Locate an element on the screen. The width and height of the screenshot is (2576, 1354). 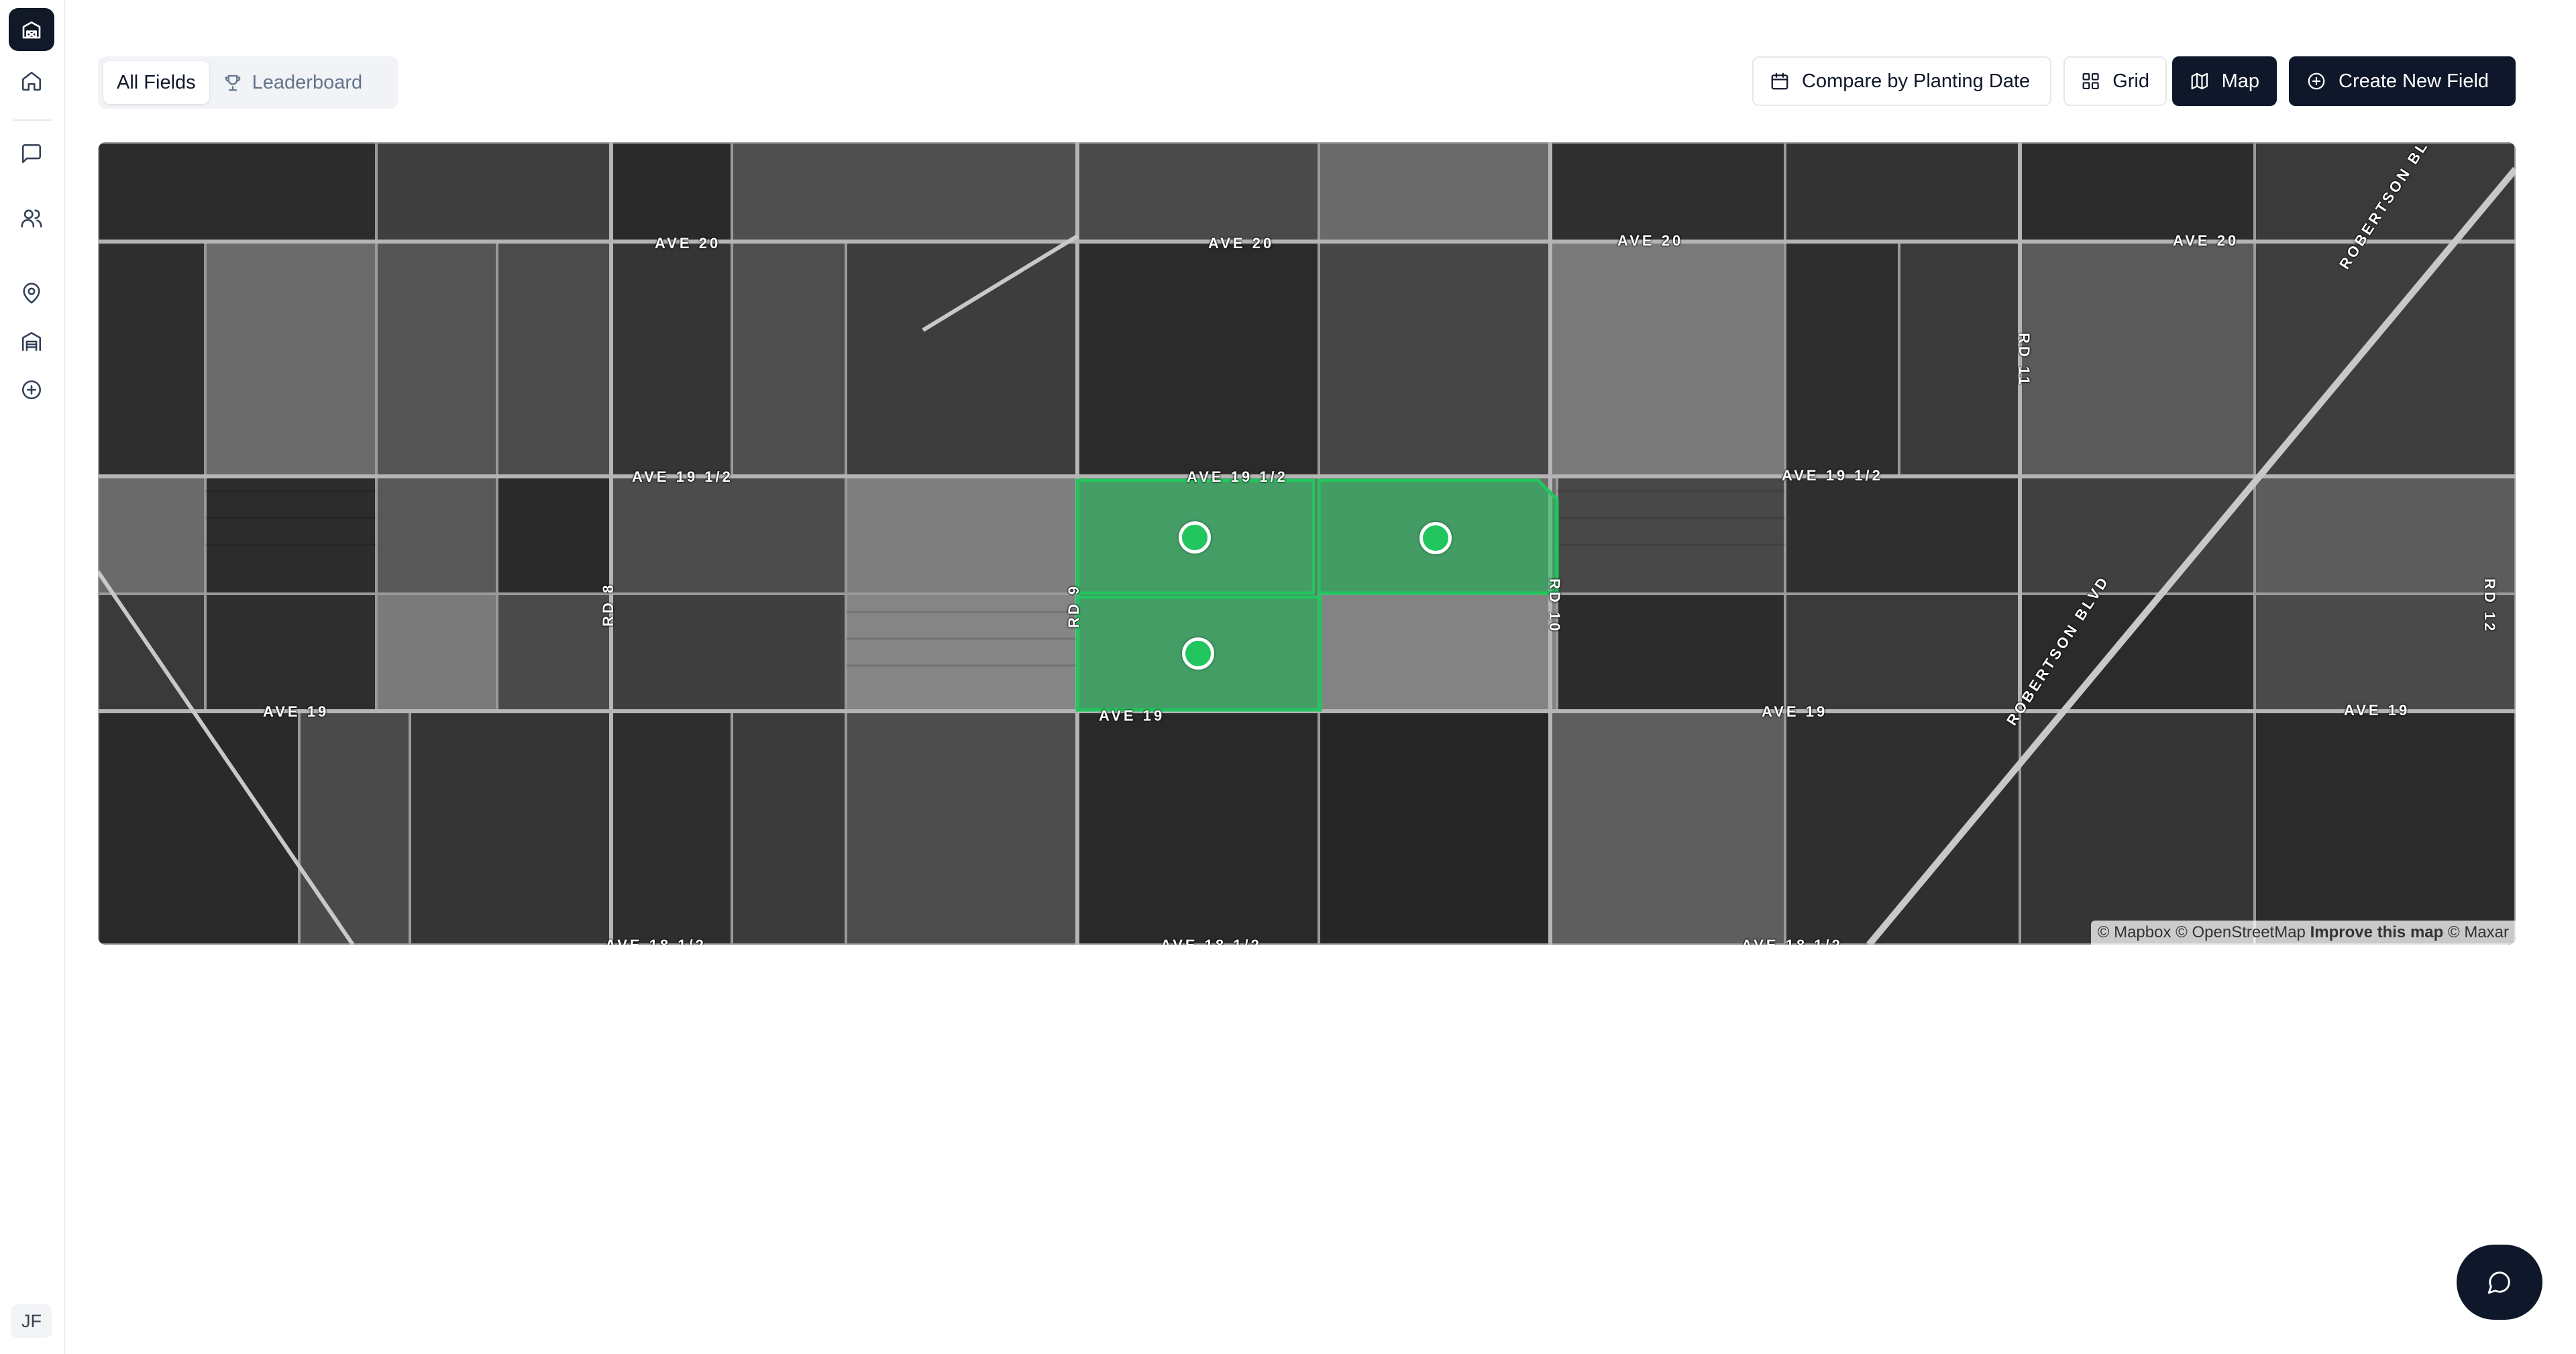
warehouse-icon is located at coordinates (31, 341).